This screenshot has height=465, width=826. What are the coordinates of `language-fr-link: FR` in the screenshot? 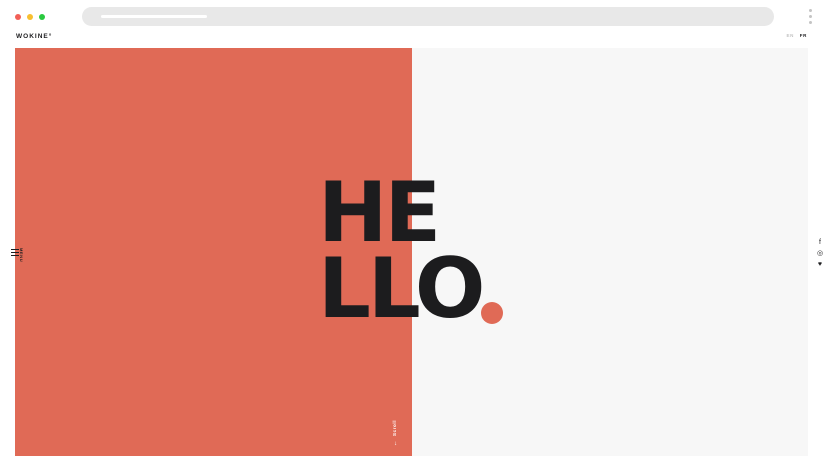 It's located at (803, 35).